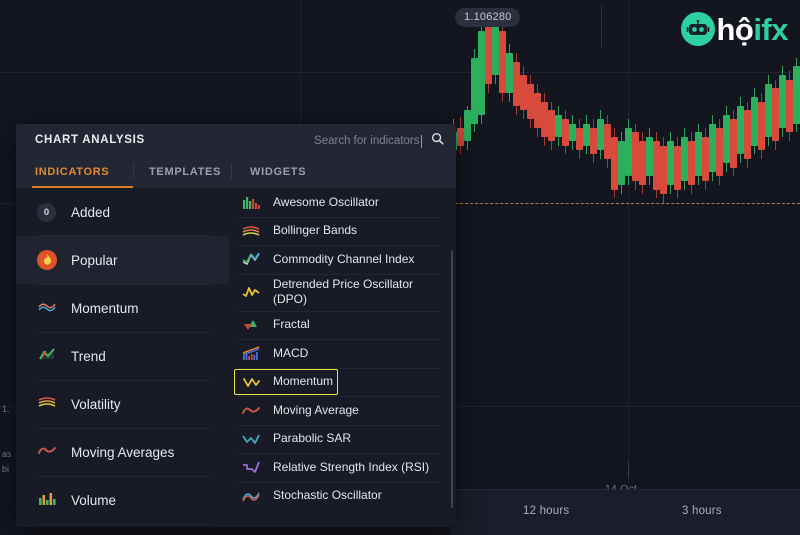 Image resolution: width=800 pixels, height=535 pixels. I want to click on fractal-icon, so click(251, 325).